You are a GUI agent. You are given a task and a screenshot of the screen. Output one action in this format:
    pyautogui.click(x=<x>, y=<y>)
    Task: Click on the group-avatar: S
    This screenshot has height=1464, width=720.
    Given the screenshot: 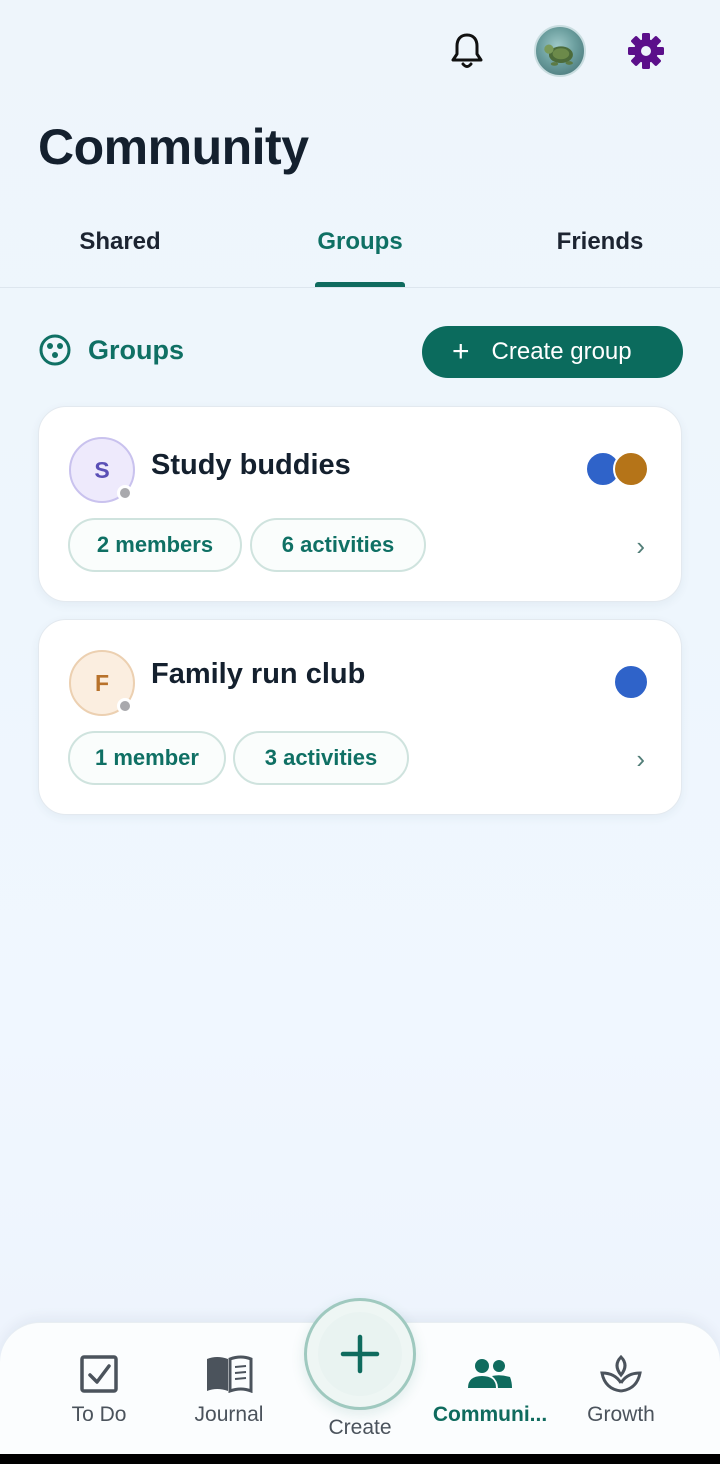 What is the action you would take?
    pyautogui.click(x=102, y=470)
    